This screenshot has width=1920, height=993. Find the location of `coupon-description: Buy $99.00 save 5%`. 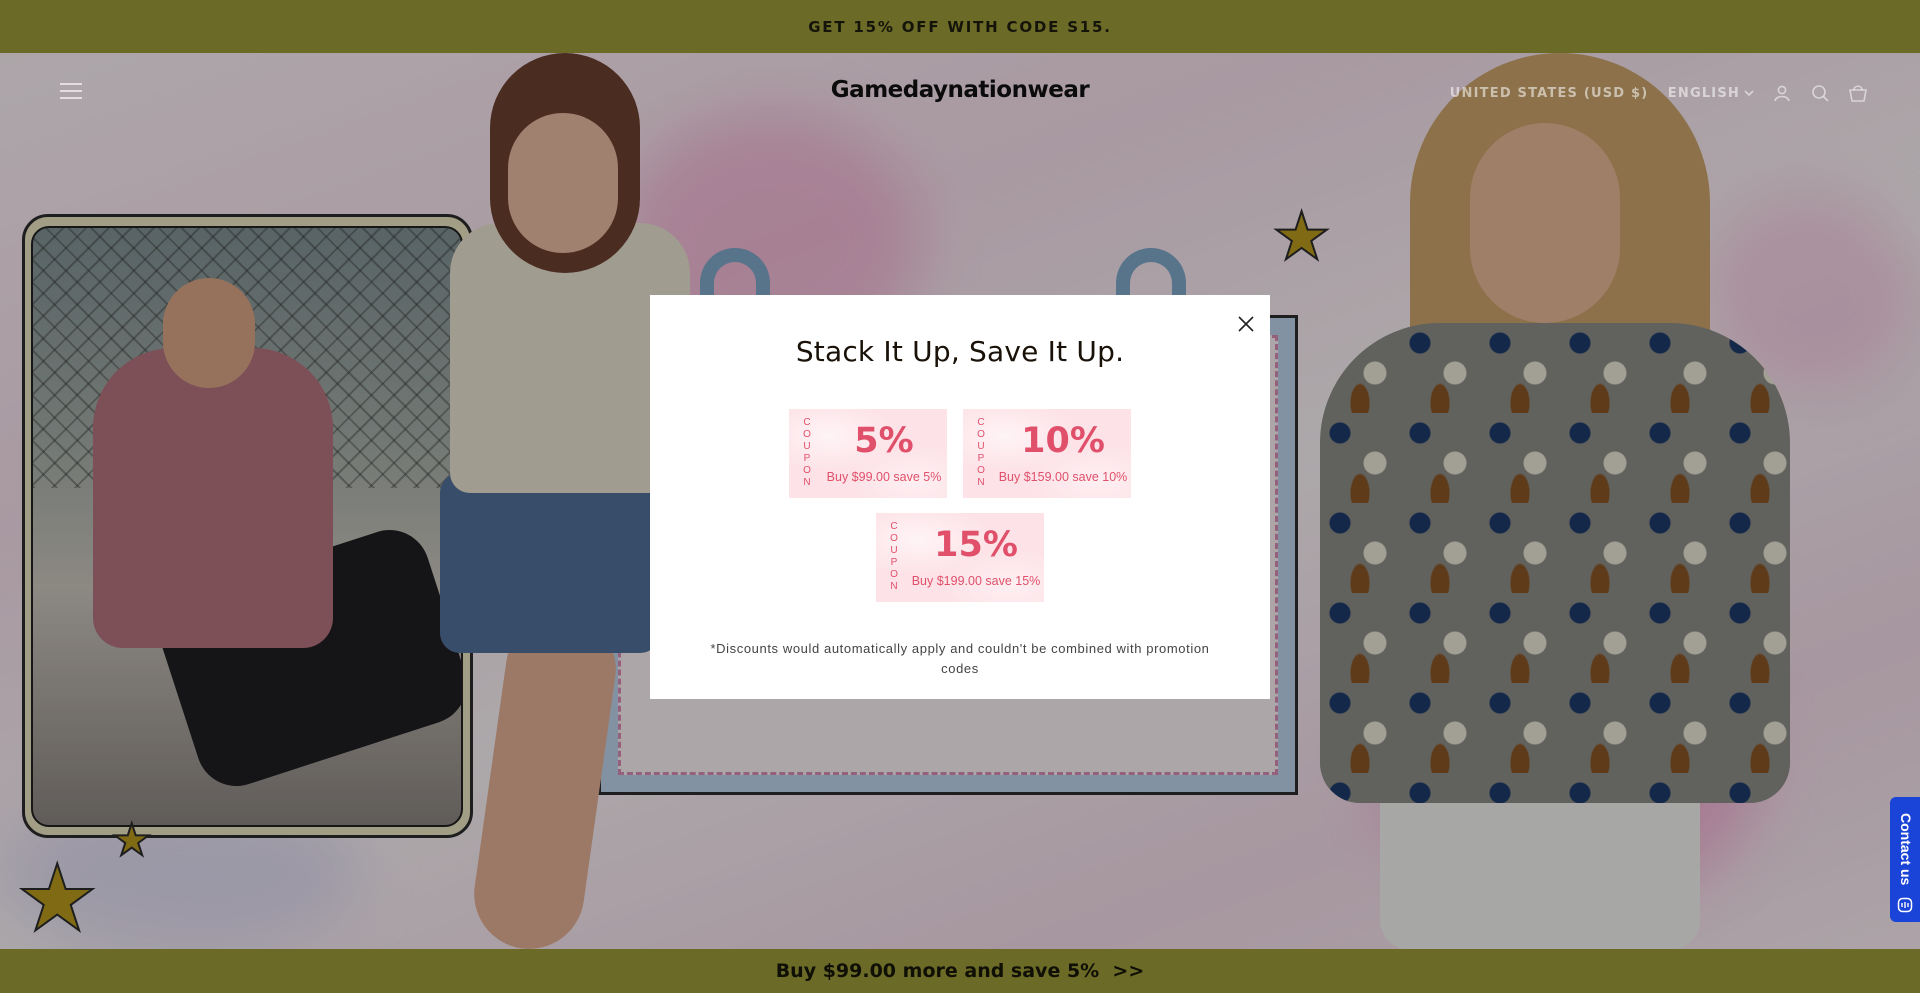

coupon-description: Buy $99.00 save 5% is located at coordinates (884, 477).